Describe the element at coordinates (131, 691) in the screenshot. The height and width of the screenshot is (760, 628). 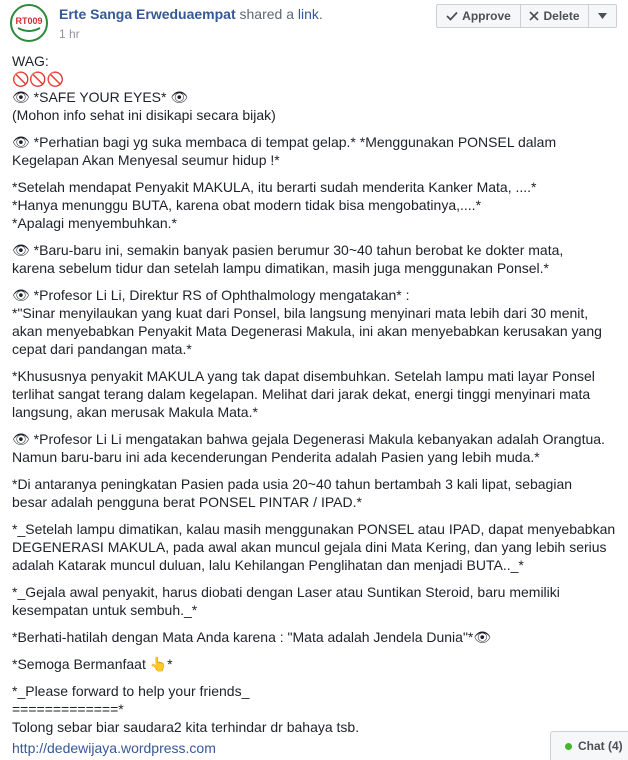
I see `post-text-line: *_Please forward to help your friends_` at that location.